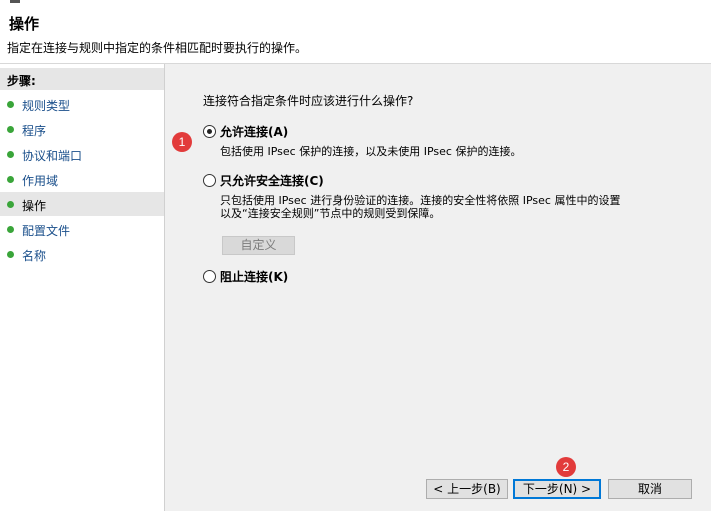 The image size is (711, 511). Describe the element at coordinates (209, 276) in the screenshot. I see `block-radio` at that location.